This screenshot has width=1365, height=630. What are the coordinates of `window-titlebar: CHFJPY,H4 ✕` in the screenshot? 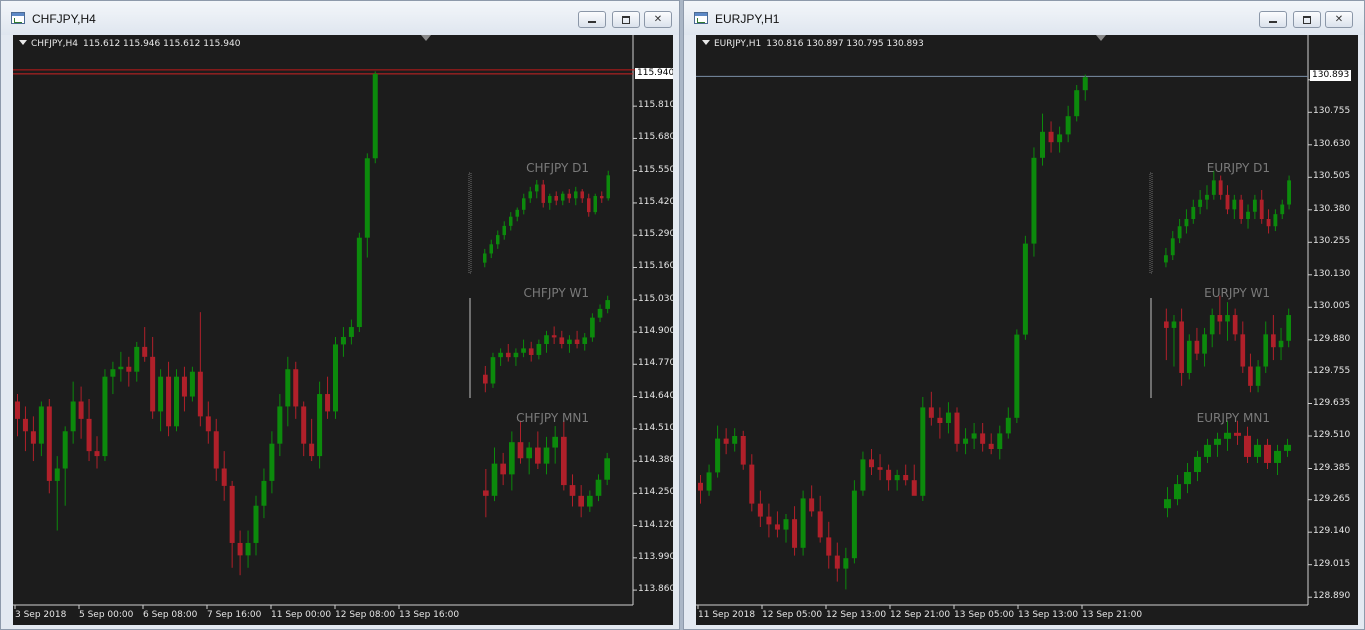 It's located at (340, 18).